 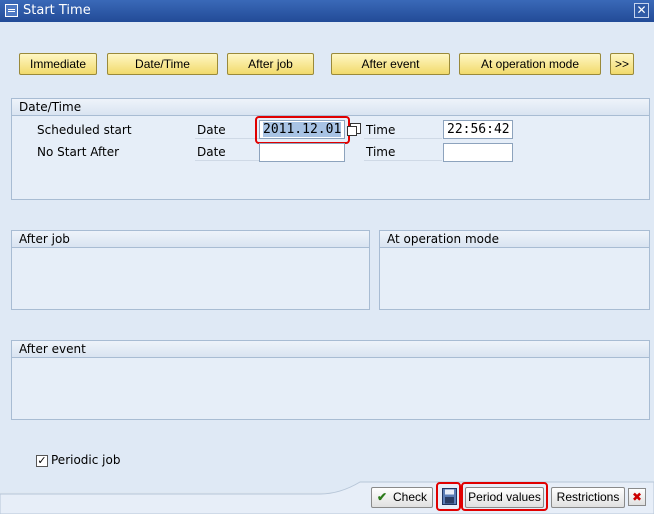 What do you see at coordinates (162, 64) in the screenshot?
I see `date-time-button: Date/Time` at bounding box center [162, 64].